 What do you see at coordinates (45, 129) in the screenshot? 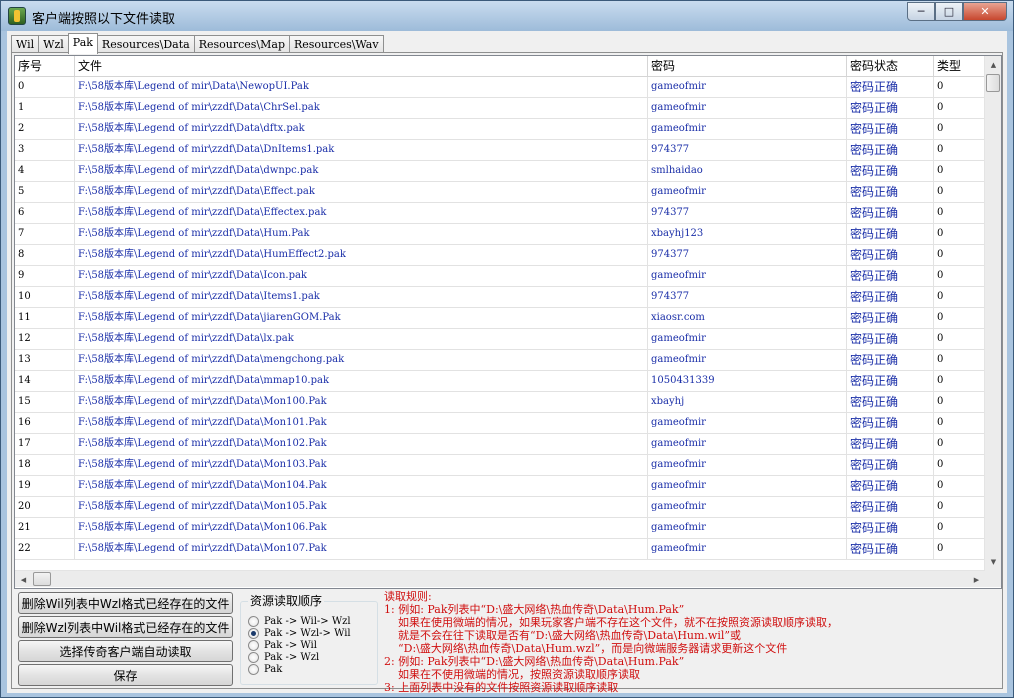
I see `cell-index: 2` at bounding box center [45, 129].